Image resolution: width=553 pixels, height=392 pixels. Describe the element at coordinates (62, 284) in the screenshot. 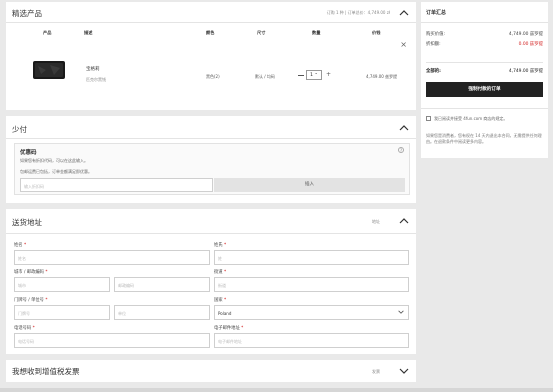

I see `city-input: 城市` at that location.